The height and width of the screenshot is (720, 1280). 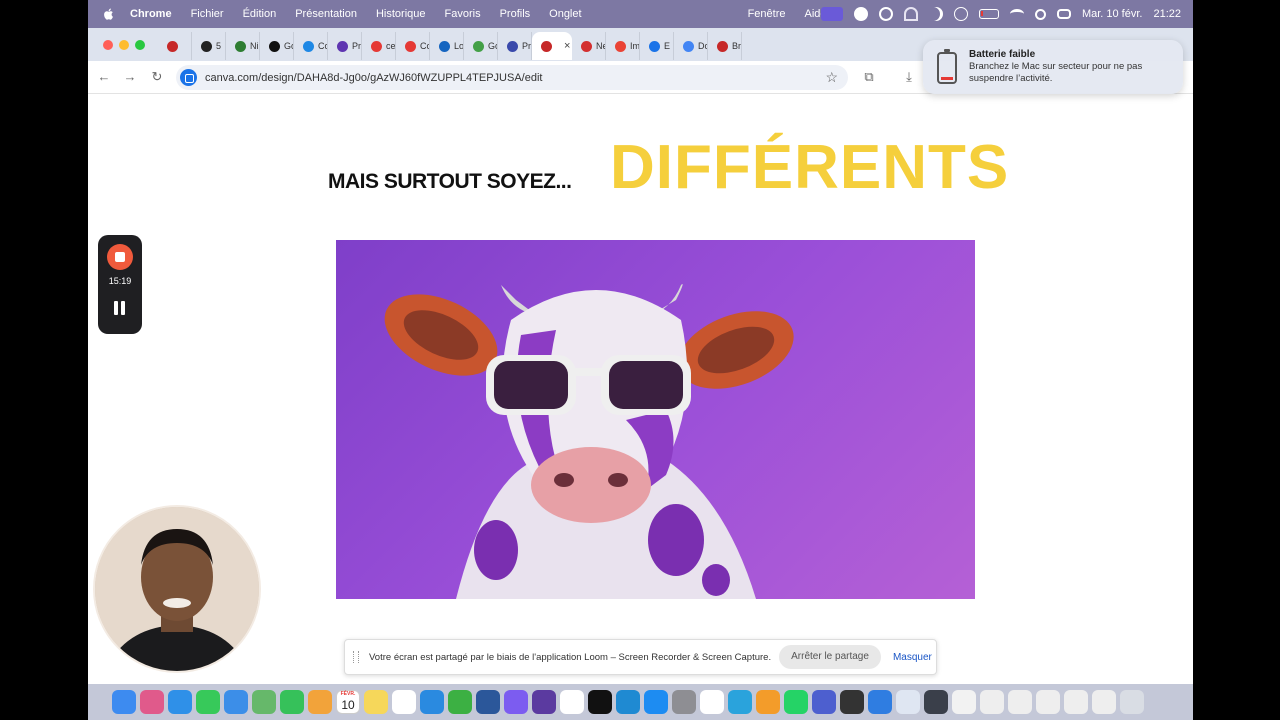 What do you see at coordinates (712, 702) in the screenshot?
I see `dock-chrome-icon` at bounding box center [712, 702].